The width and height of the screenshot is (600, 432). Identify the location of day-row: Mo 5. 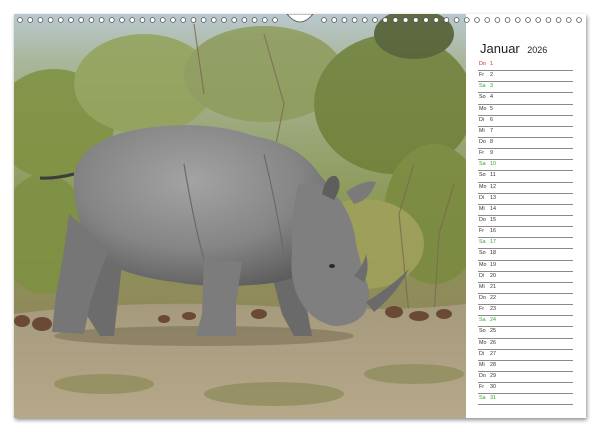
(525, 110).